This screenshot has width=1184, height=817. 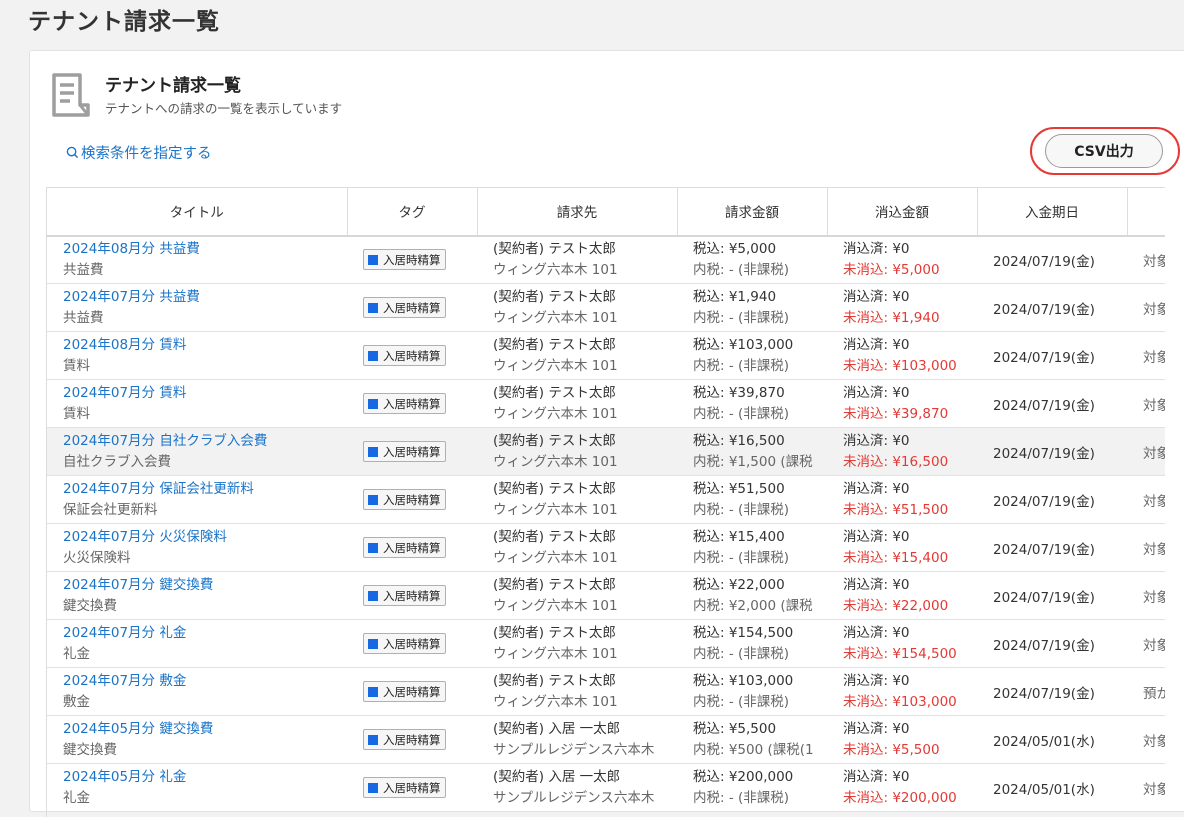 I want to click on cell-cleared: 消込済: ¥0 未消込: ¥5,500, so click(x=902, y=739).